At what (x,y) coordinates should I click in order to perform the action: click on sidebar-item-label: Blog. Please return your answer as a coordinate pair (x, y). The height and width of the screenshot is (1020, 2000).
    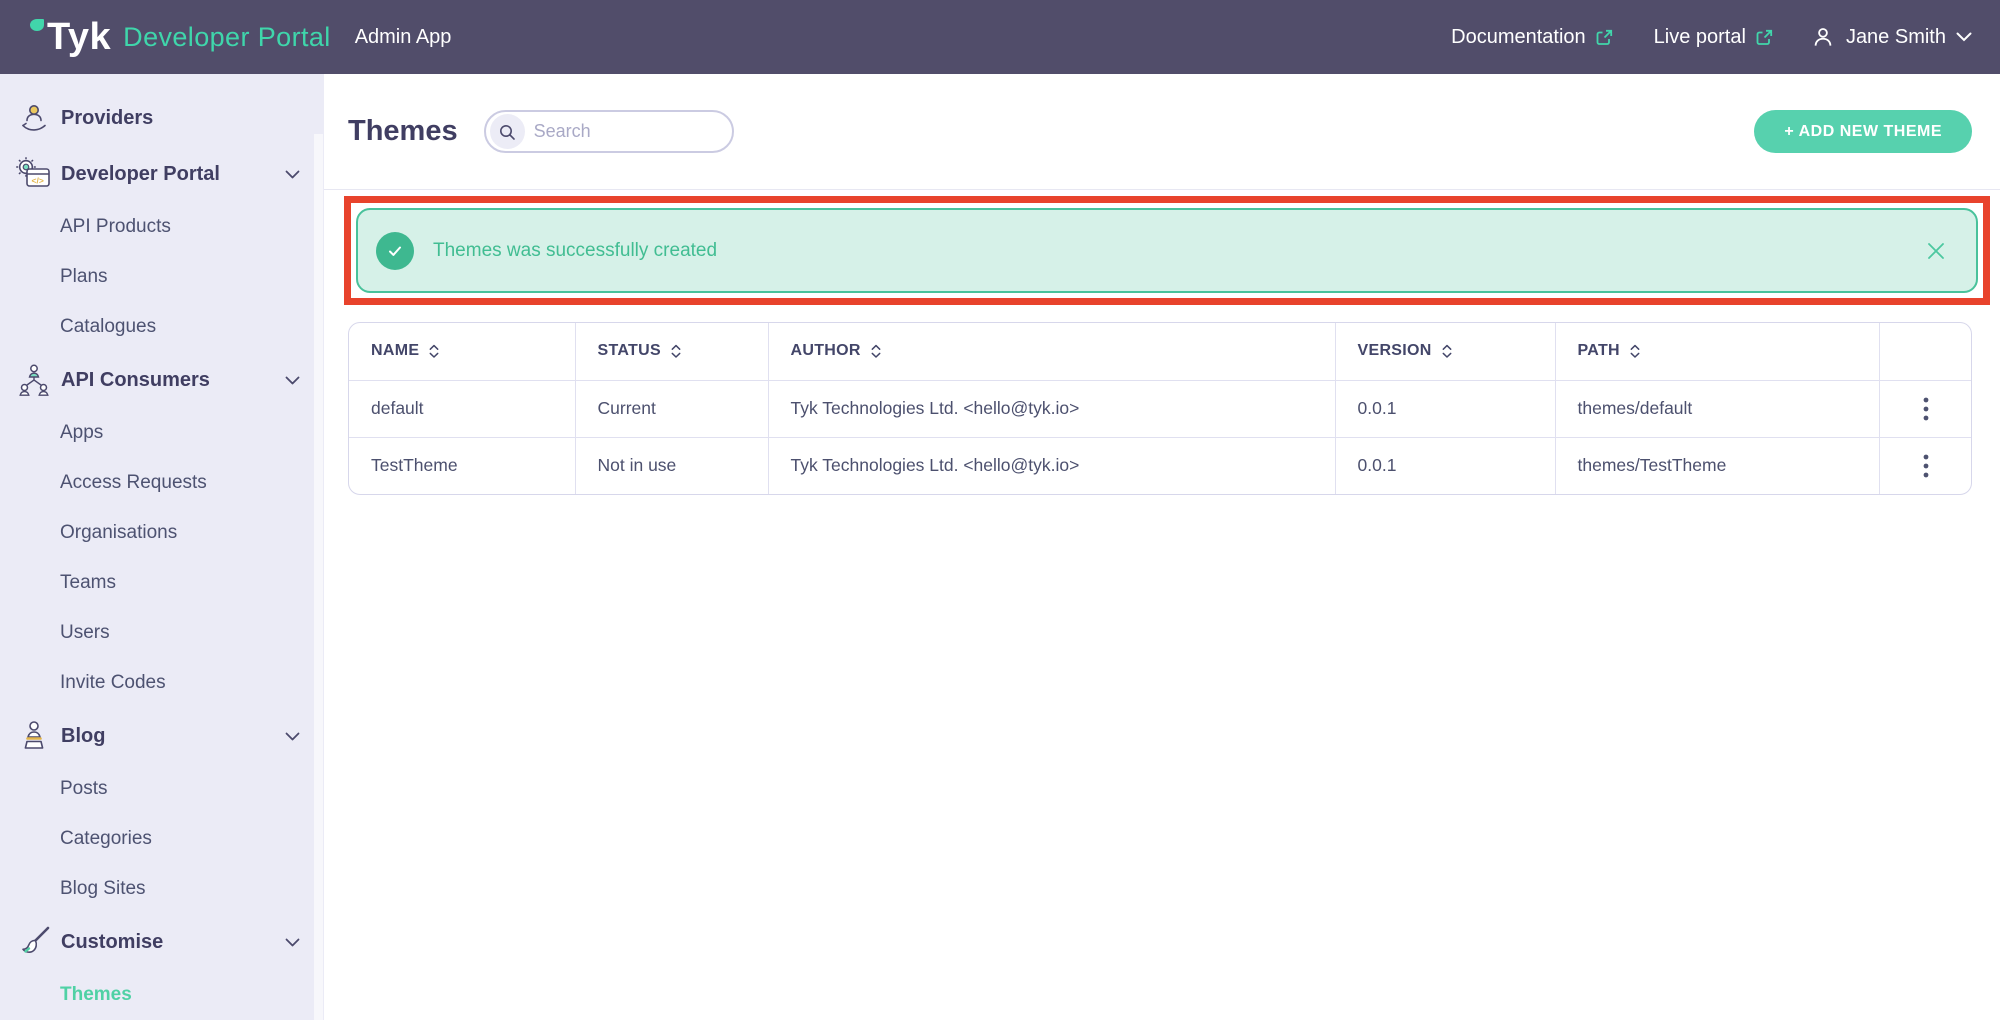
    Looking at the image, I should click on (83, 735).